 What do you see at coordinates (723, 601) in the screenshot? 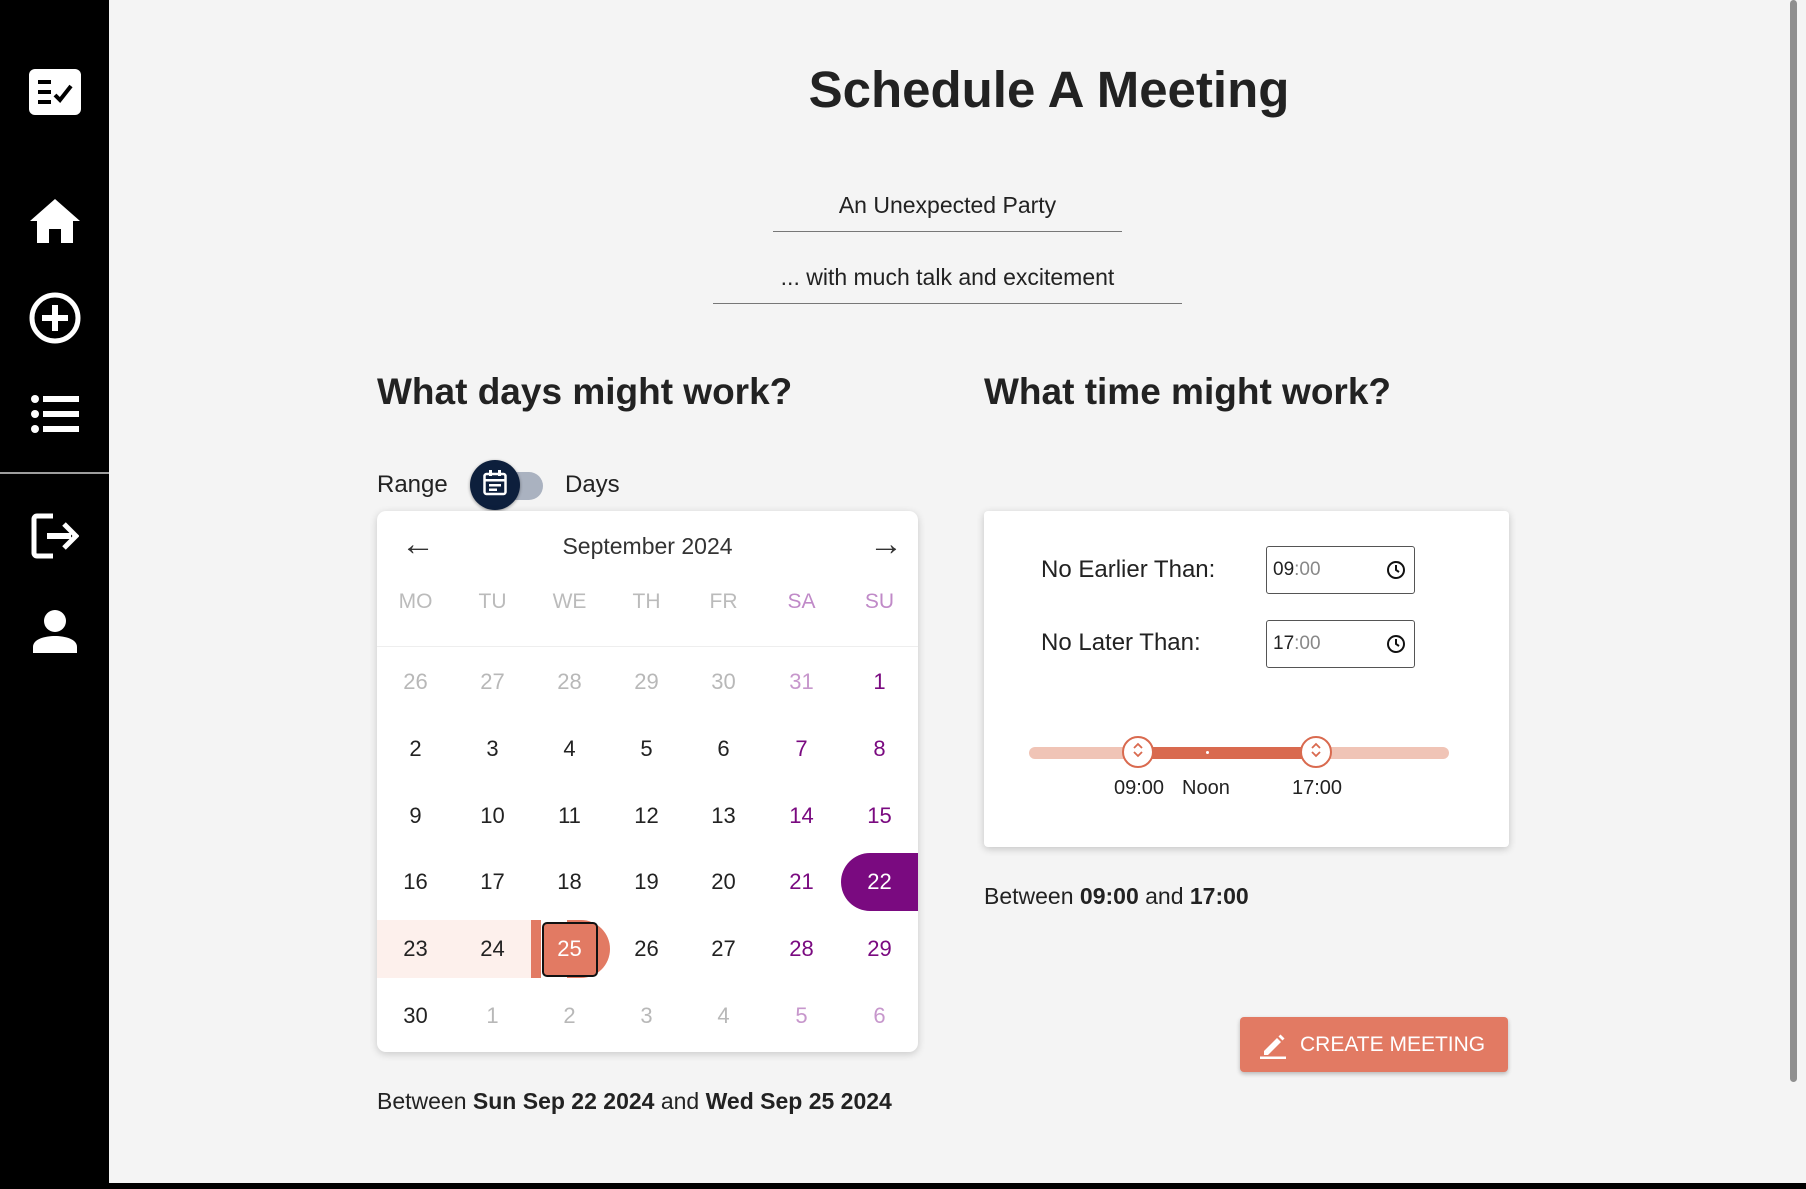
I see `weekday-label: FR` at bounding box center [723, 601].